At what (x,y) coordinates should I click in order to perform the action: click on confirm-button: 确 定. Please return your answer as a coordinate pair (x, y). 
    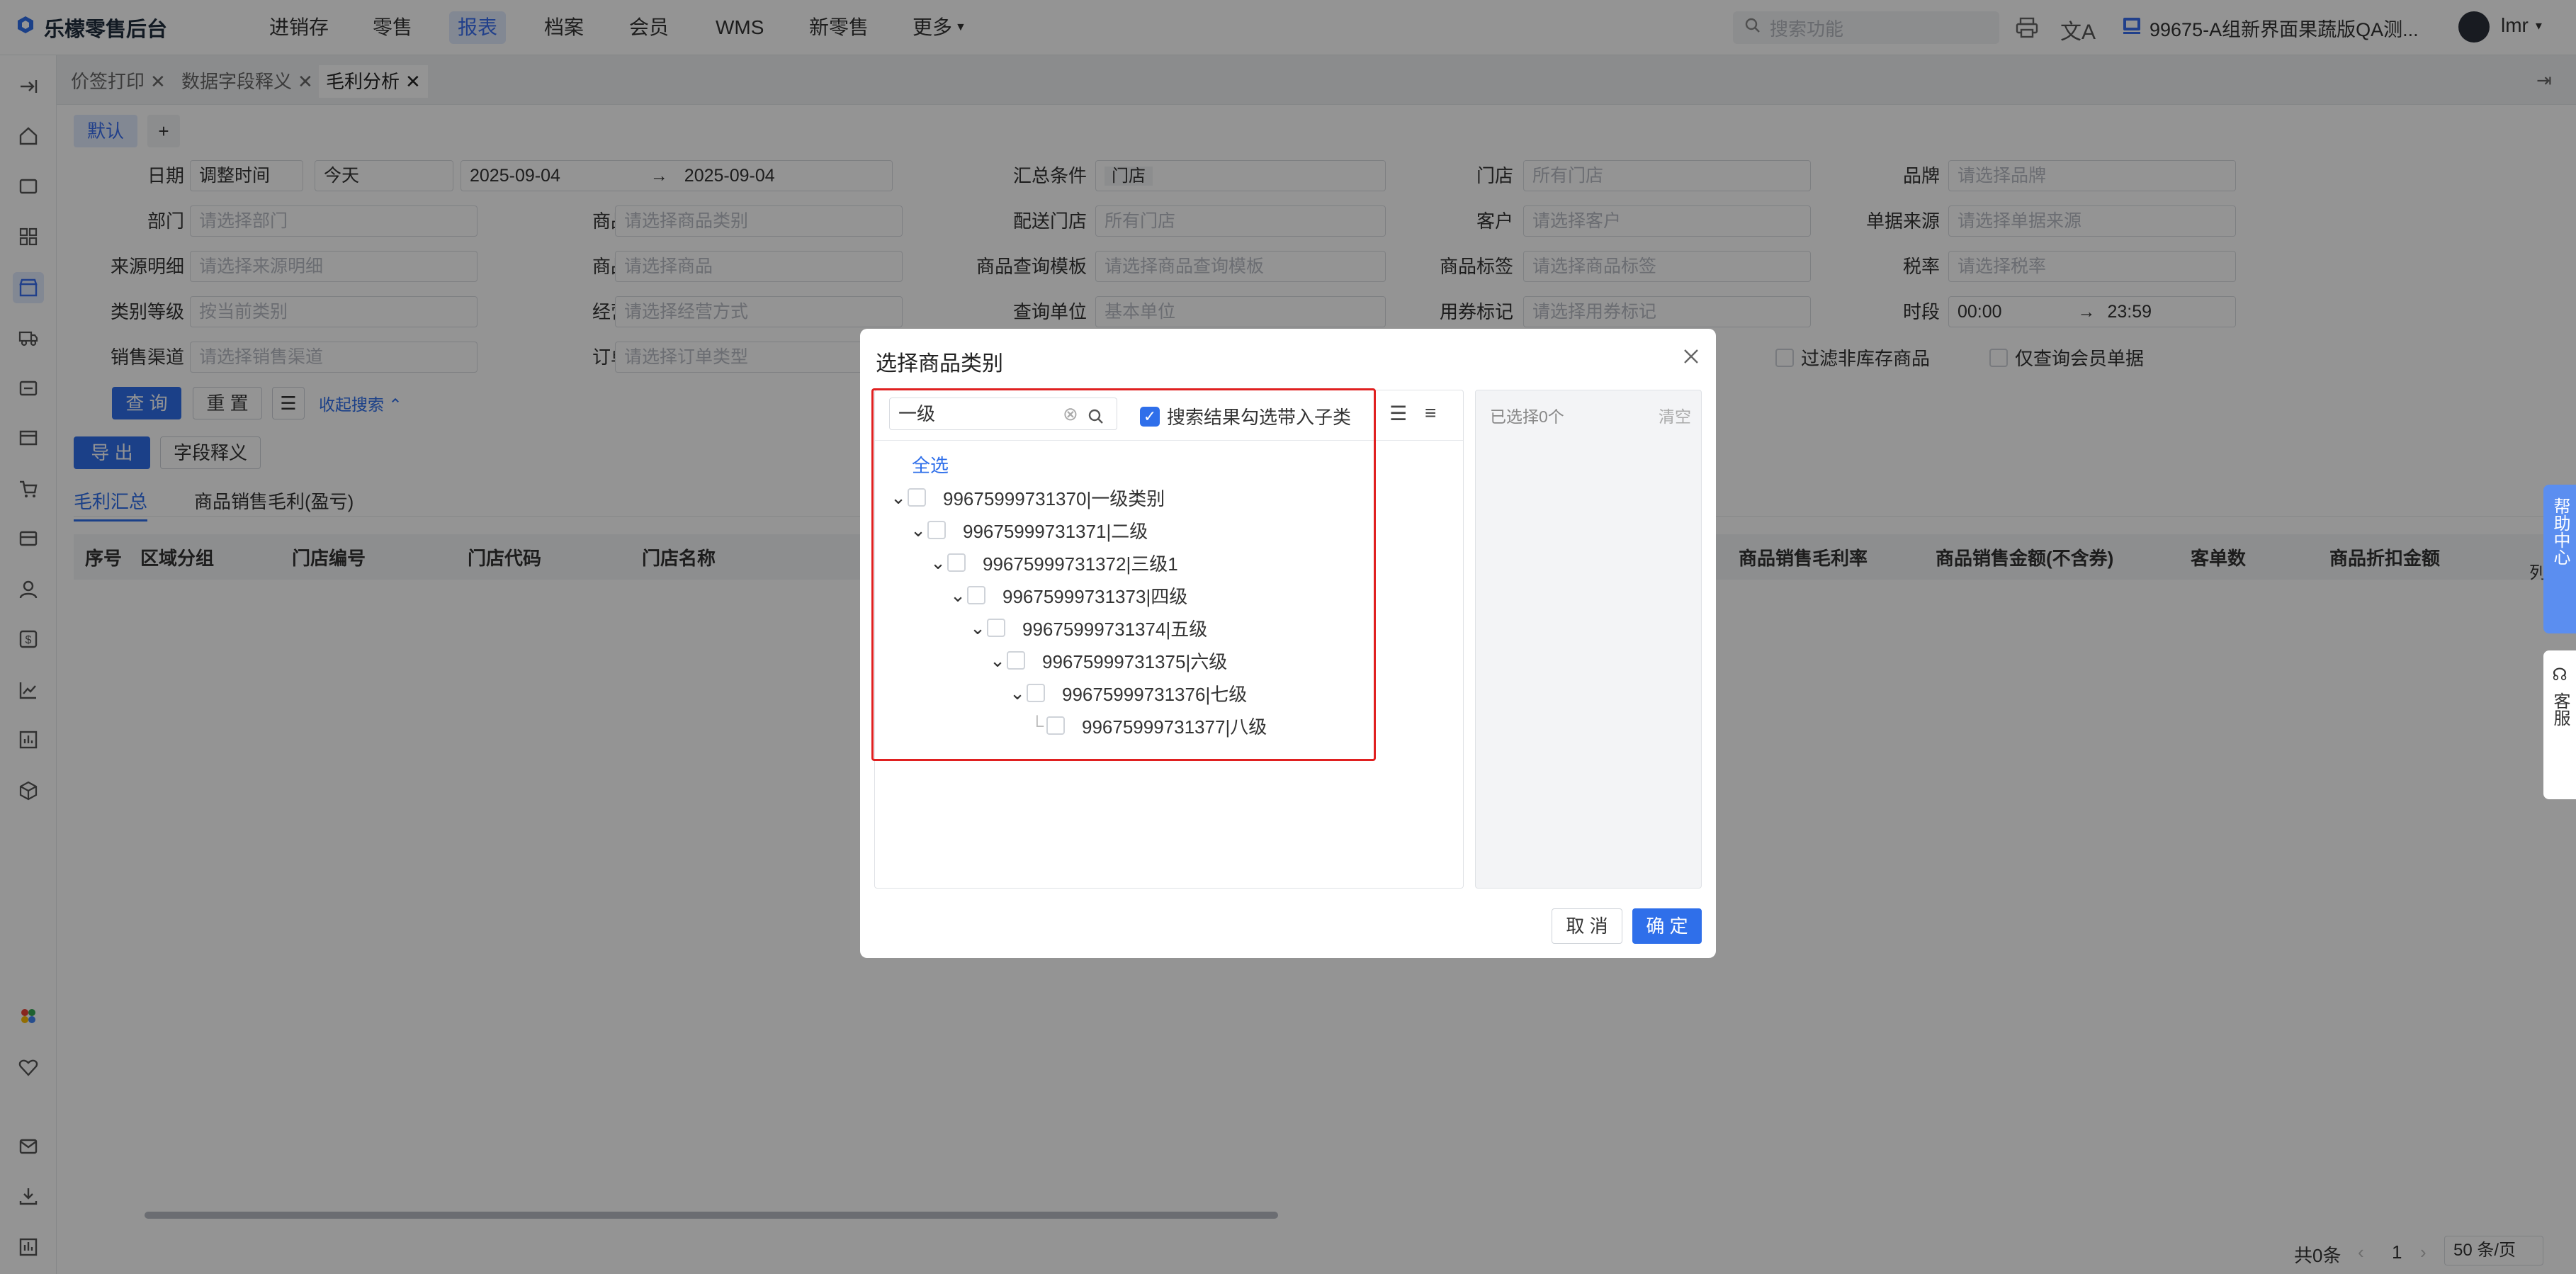
    Looking at the image, I should click on (1667, 926).